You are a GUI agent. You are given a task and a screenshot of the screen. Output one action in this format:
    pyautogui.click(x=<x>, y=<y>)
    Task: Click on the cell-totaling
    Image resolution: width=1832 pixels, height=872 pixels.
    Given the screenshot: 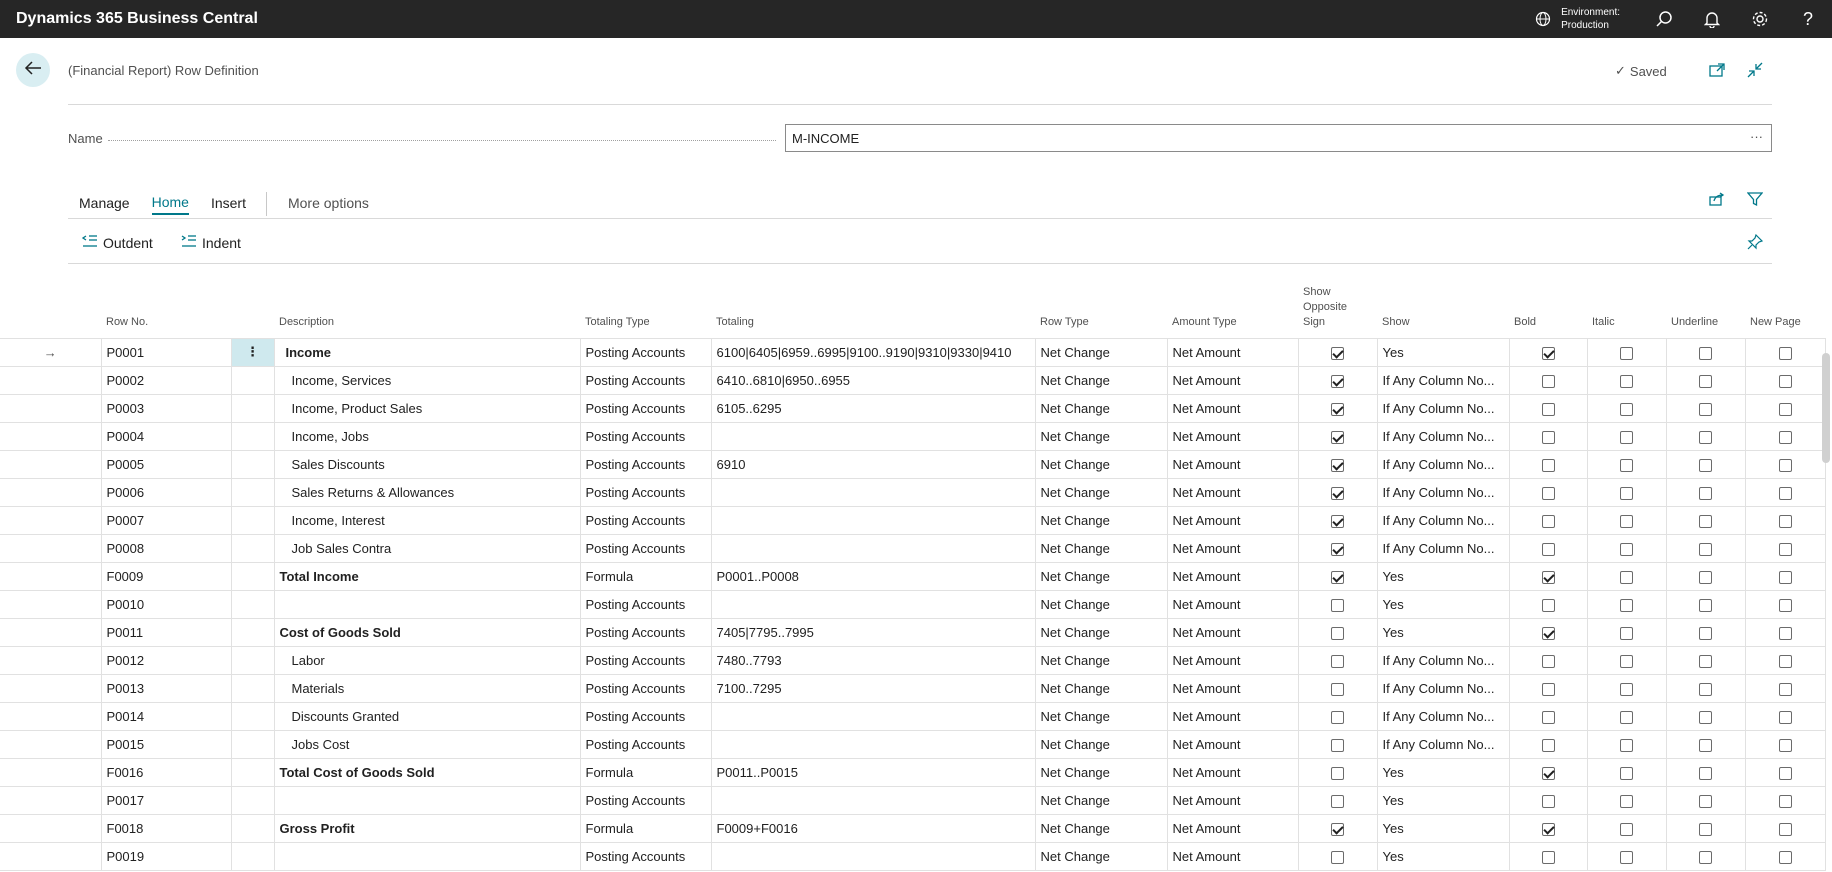 What is the action you would take?
    pyautogui.click(x=873, y=716)
    